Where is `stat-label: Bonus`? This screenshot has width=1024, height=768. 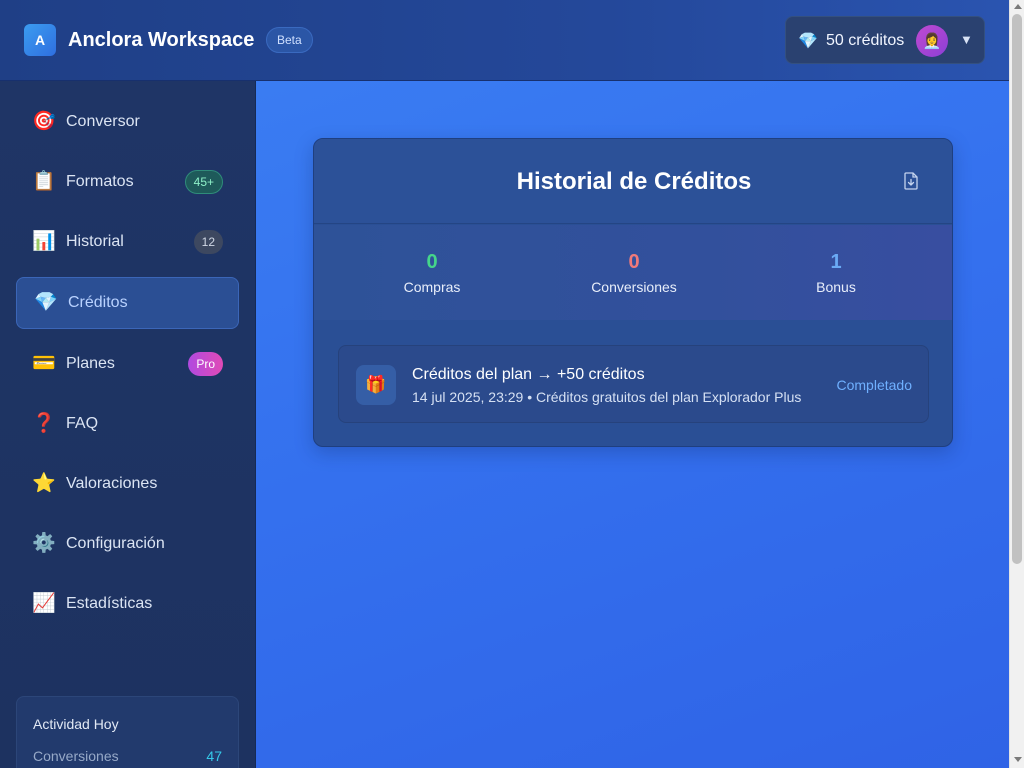
stat-label: Bonus is located at coordinates (836, 287).